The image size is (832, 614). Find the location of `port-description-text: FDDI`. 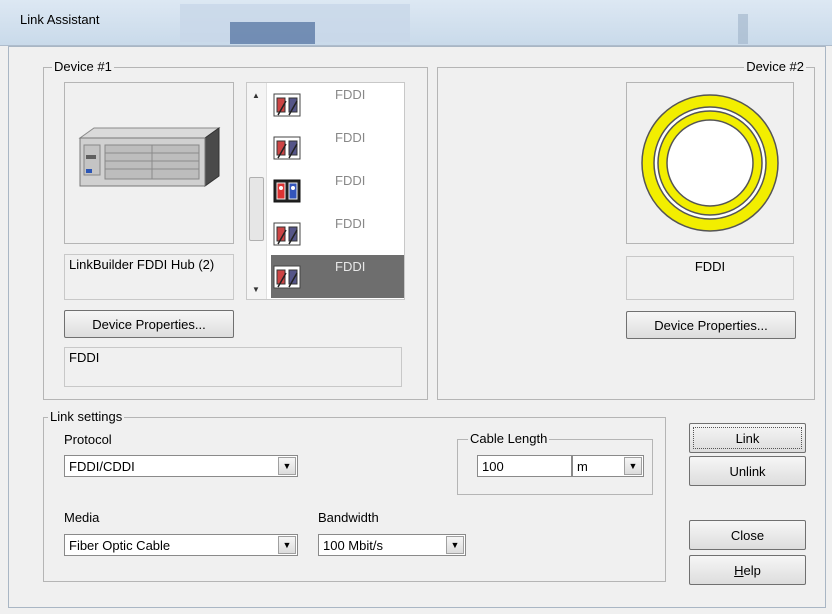

port-description-text: FDDI is located at coordinates (84, 357).